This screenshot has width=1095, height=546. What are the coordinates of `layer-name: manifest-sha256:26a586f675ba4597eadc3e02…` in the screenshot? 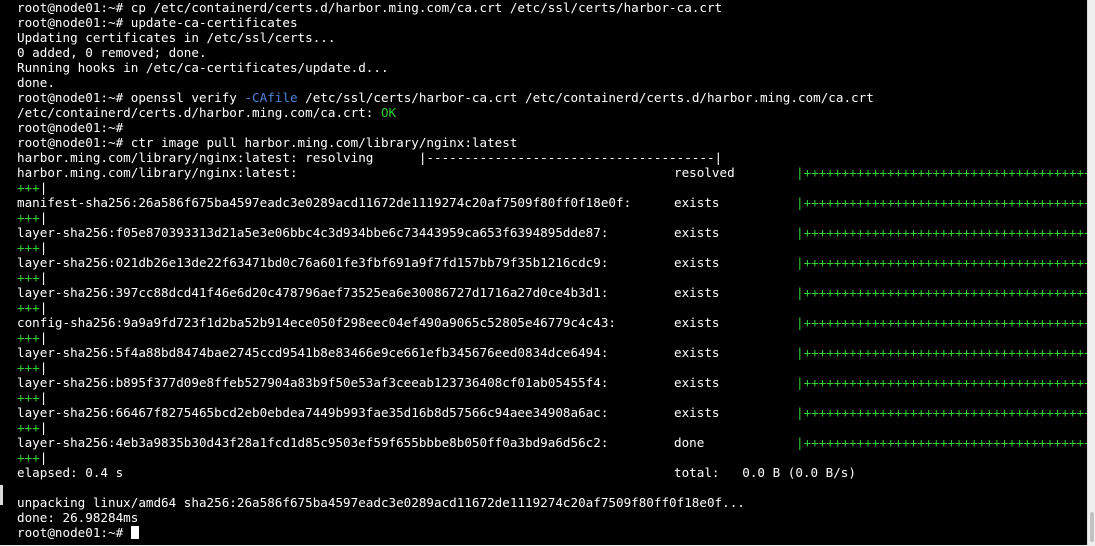 It's located at (324, 202).